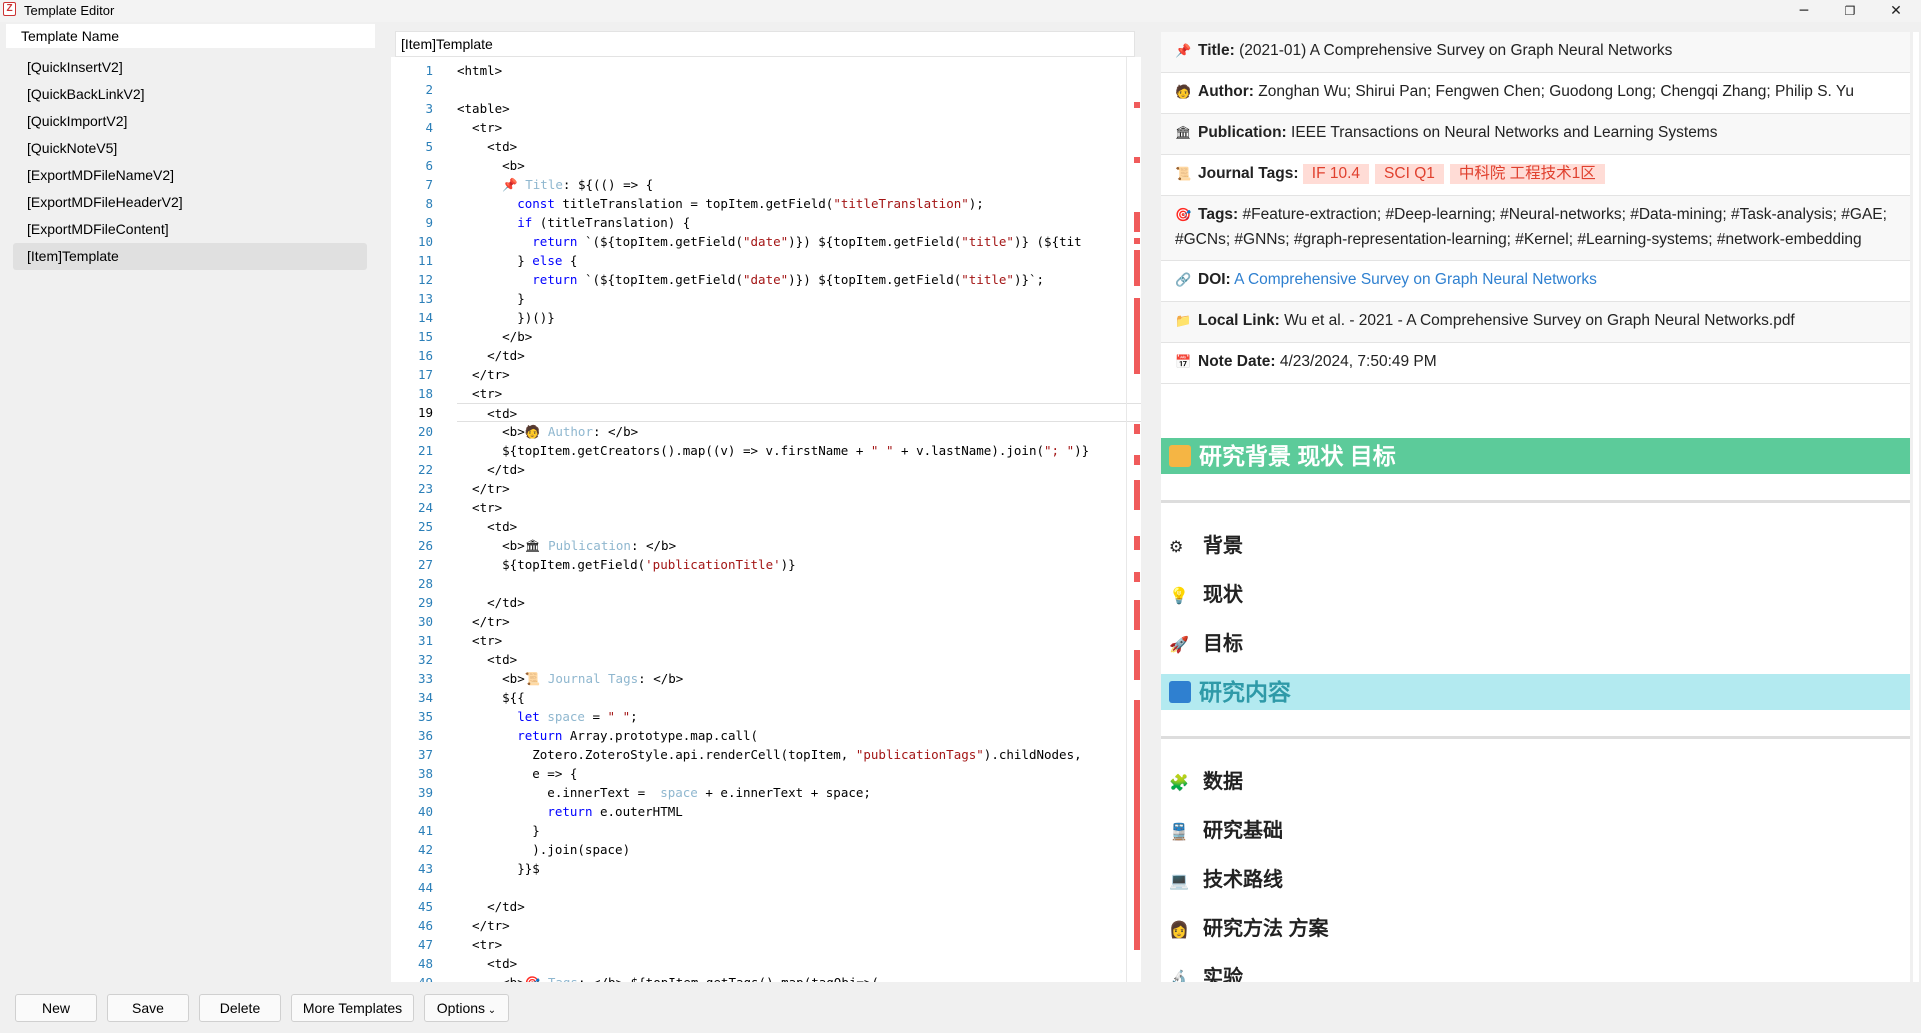 Image resolution: width=1921 pixels, height=1033 pixels. I want to click on heading-data: 🧩 数据, so click(1206, 782).